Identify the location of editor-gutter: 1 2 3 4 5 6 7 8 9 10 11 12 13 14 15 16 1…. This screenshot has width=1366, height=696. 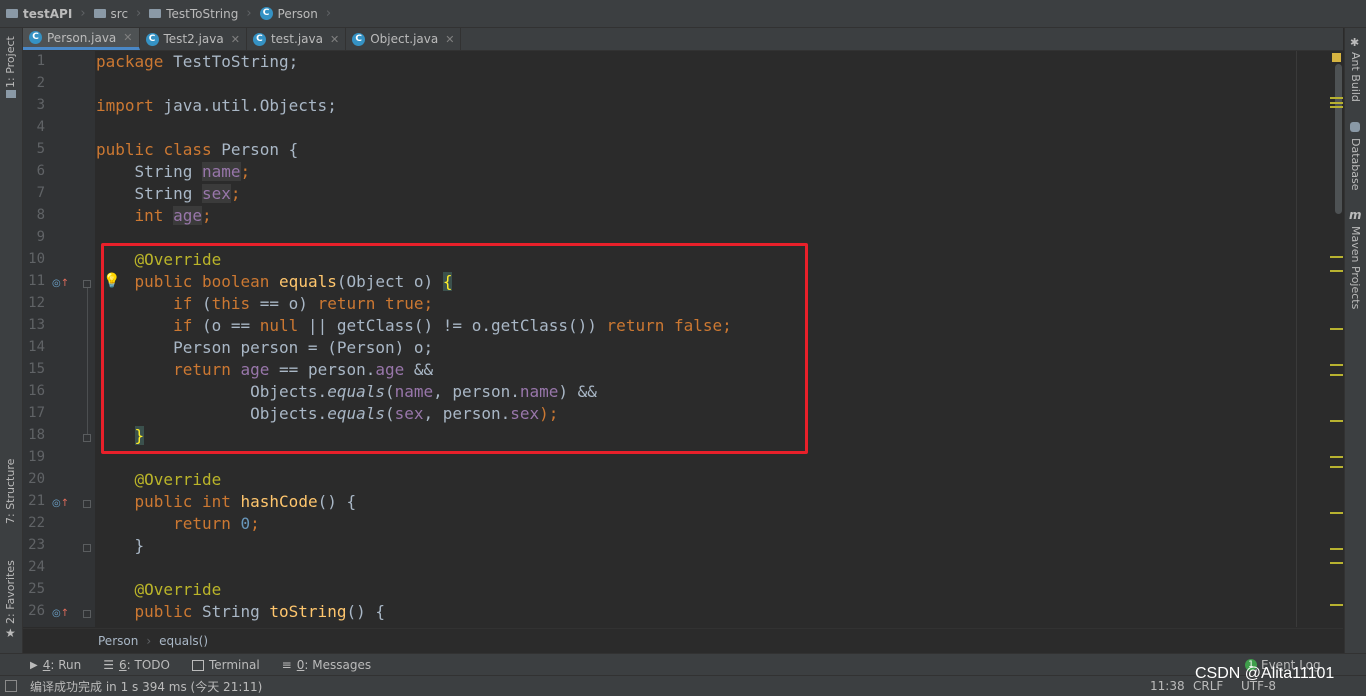
(71, 339).